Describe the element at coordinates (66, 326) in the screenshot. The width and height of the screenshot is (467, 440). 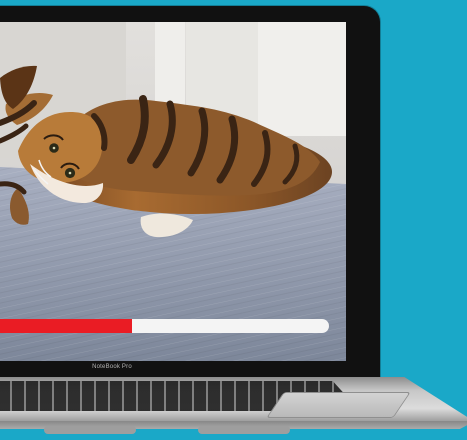
I see `video-progress-fill` at that location.